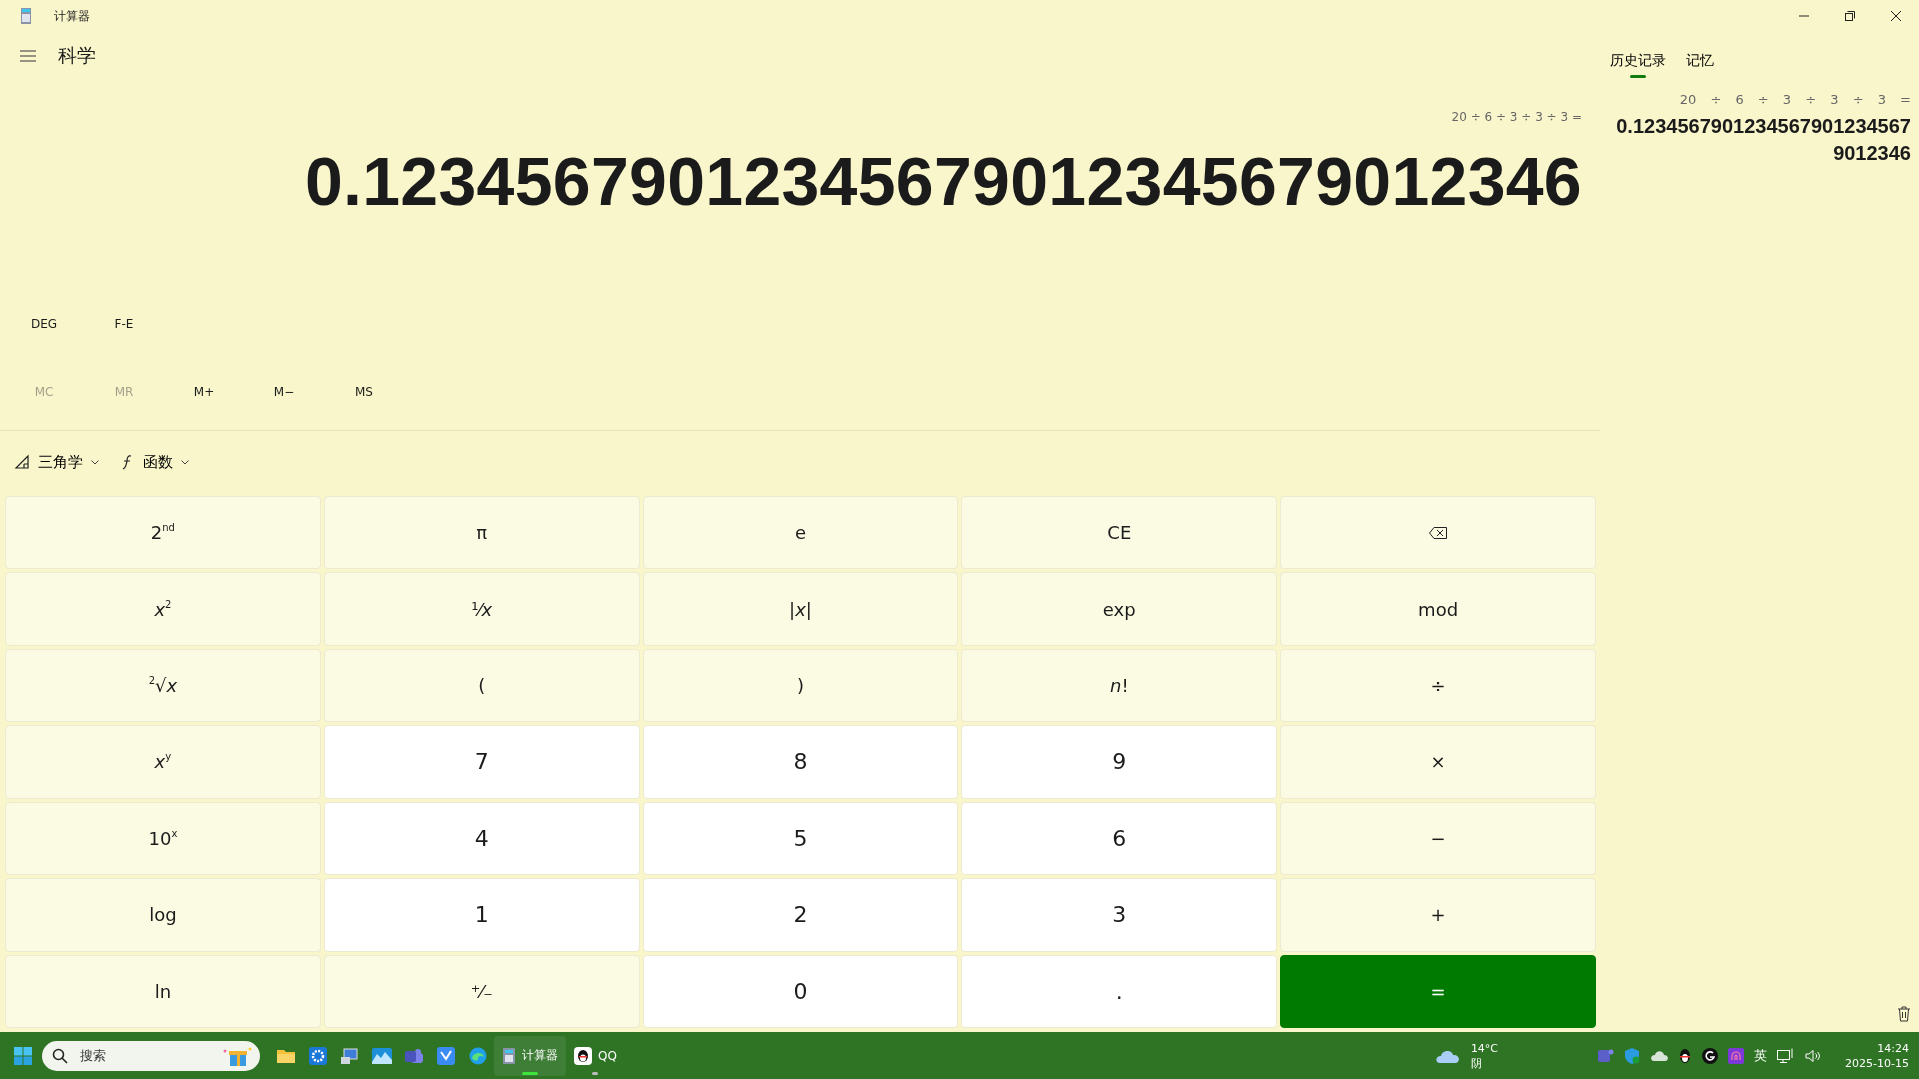 This screenshot has height=1079, width=1919. What do you see at coordinates (1893, 1048) in the screenshot?
I see `clock-time: 14:24` at bounding box center [1893, 1048].